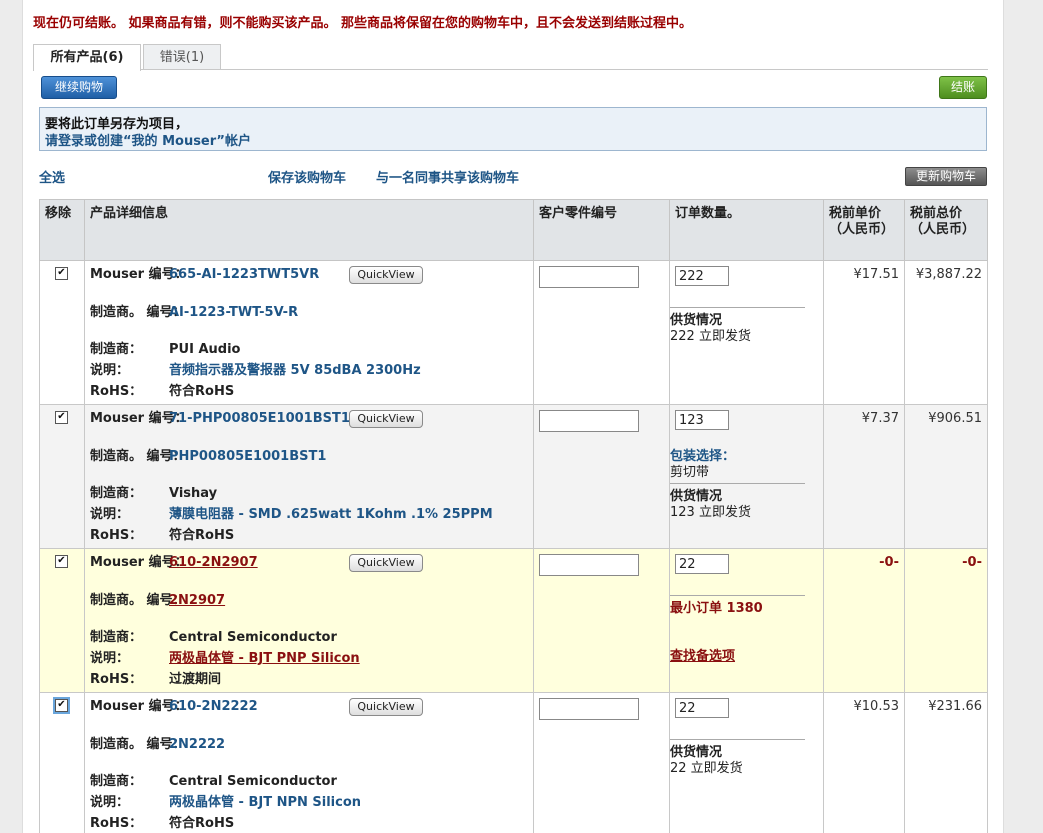 The width and height of the screenshot is (1043, 833). Describe the element at coordinates (690, 472) in the screenshot. I see `packaging-value: 剪切带` at that location.